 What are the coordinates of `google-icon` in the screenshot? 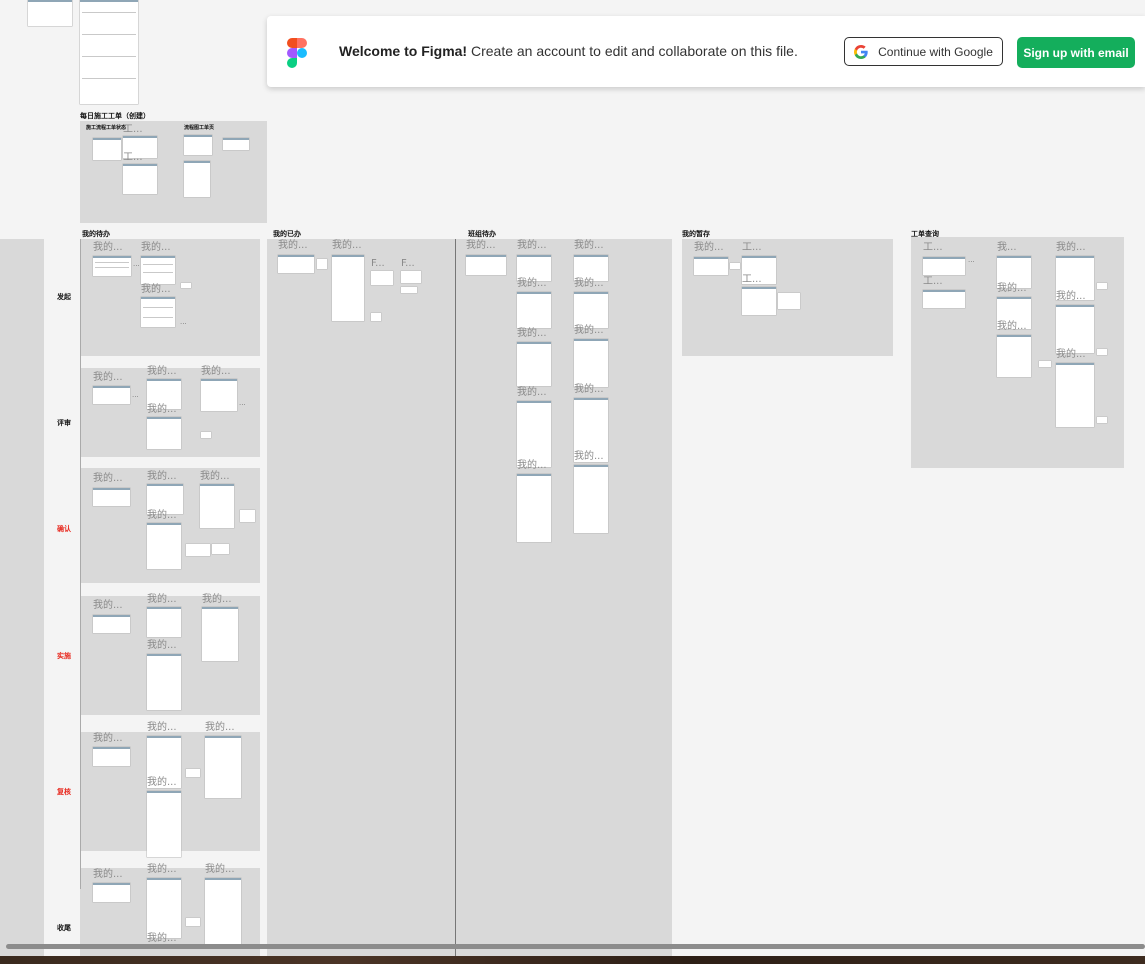 It's located at (861, 51).